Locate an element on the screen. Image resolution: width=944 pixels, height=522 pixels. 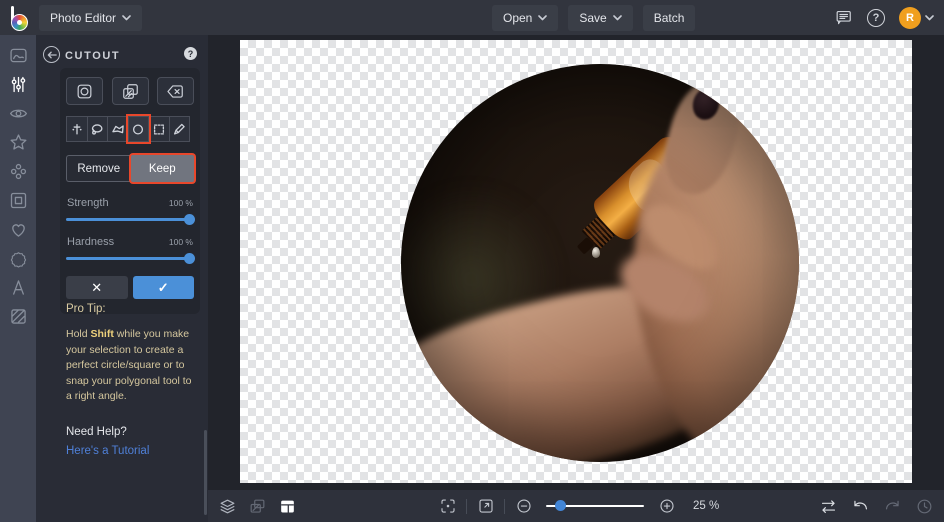
save-button: Save is located at coordinates (600, 17).